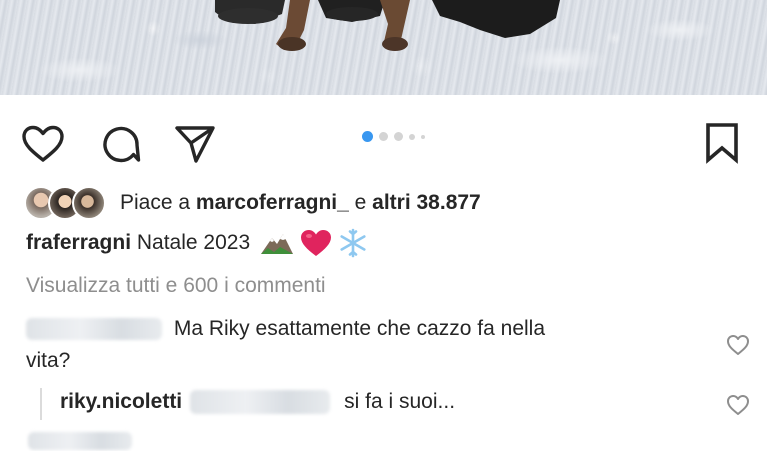  Describe the element at coordinates (359, 328) in the screenshot. I see `comment-text: Ma Riky esattamente che cazzo fa nella` at that location.